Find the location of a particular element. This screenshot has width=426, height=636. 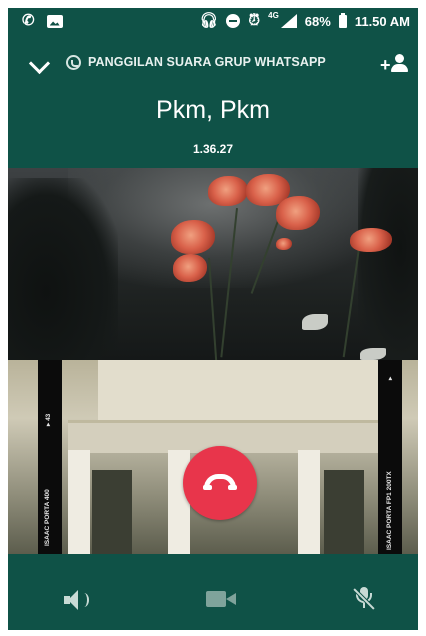

phone-icon: ✆ is located at coordinates (28, 20).